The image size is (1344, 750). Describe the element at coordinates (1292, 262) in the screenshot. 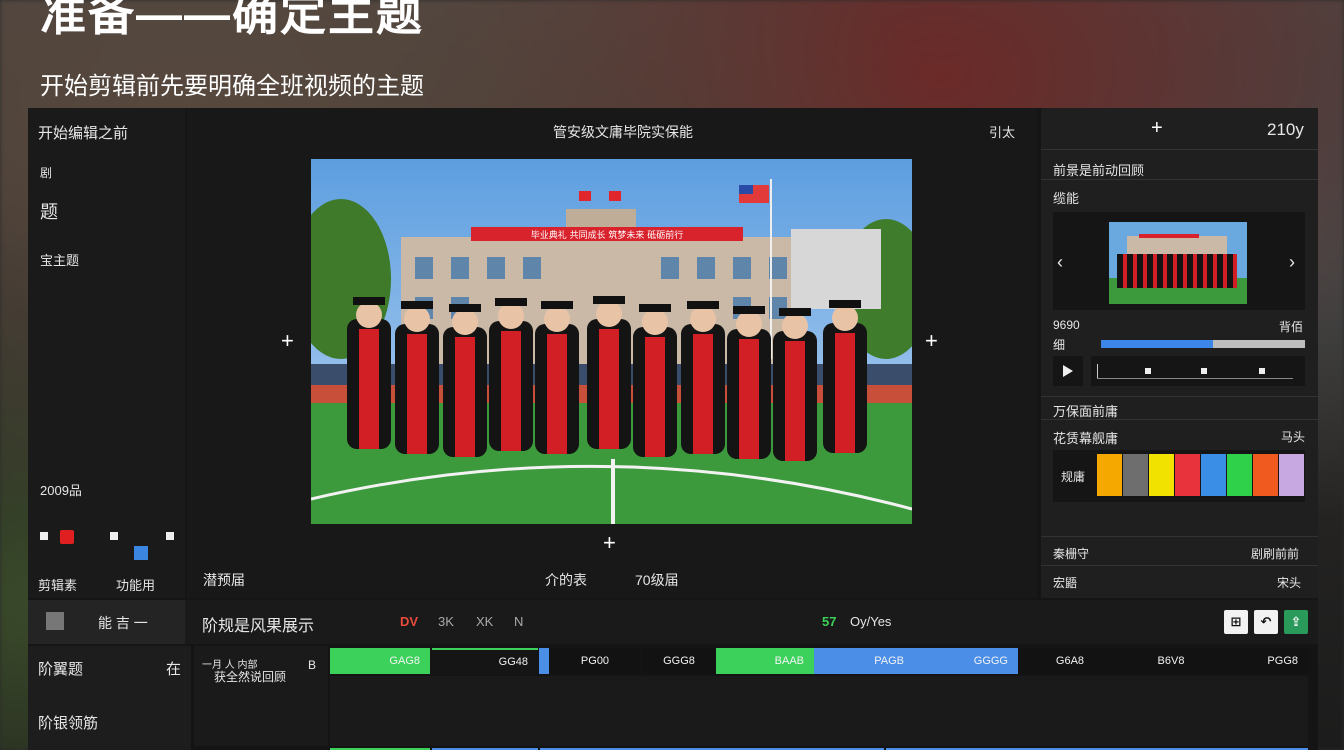

I see `chevron-right-icon: ›` at that location.